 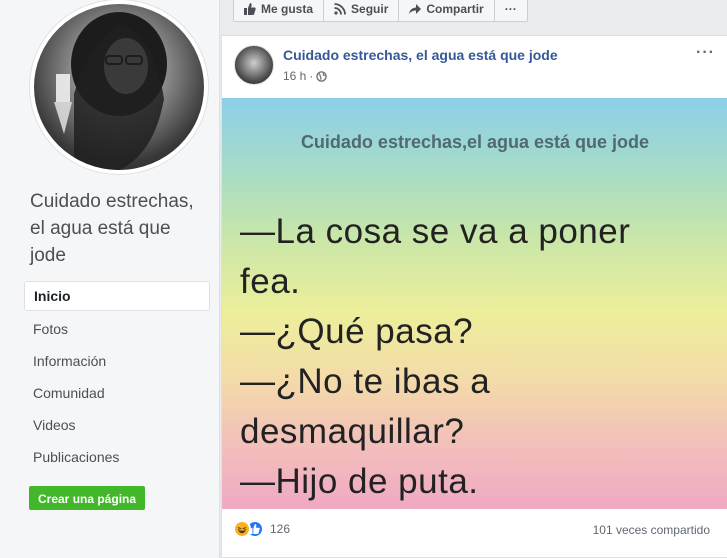 I want to click on haha-reaction-icon, so click(x=242, y=529).